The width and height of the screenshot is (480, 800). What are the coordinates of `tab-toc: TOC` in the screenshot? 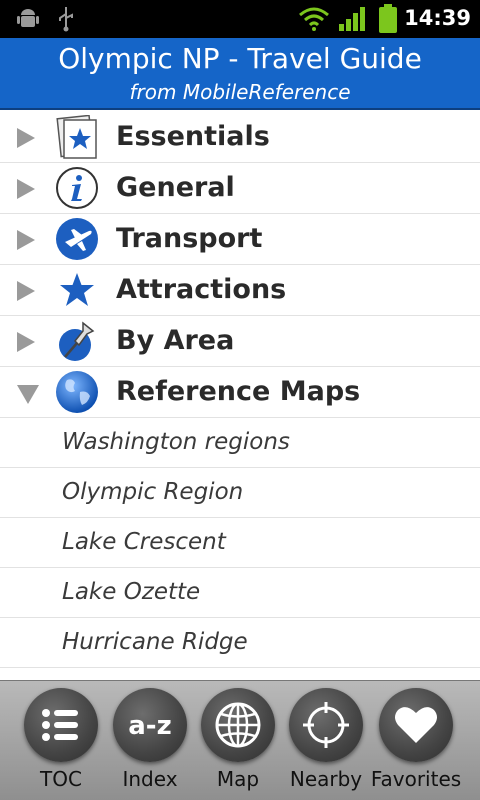 It's located at (61, 740).